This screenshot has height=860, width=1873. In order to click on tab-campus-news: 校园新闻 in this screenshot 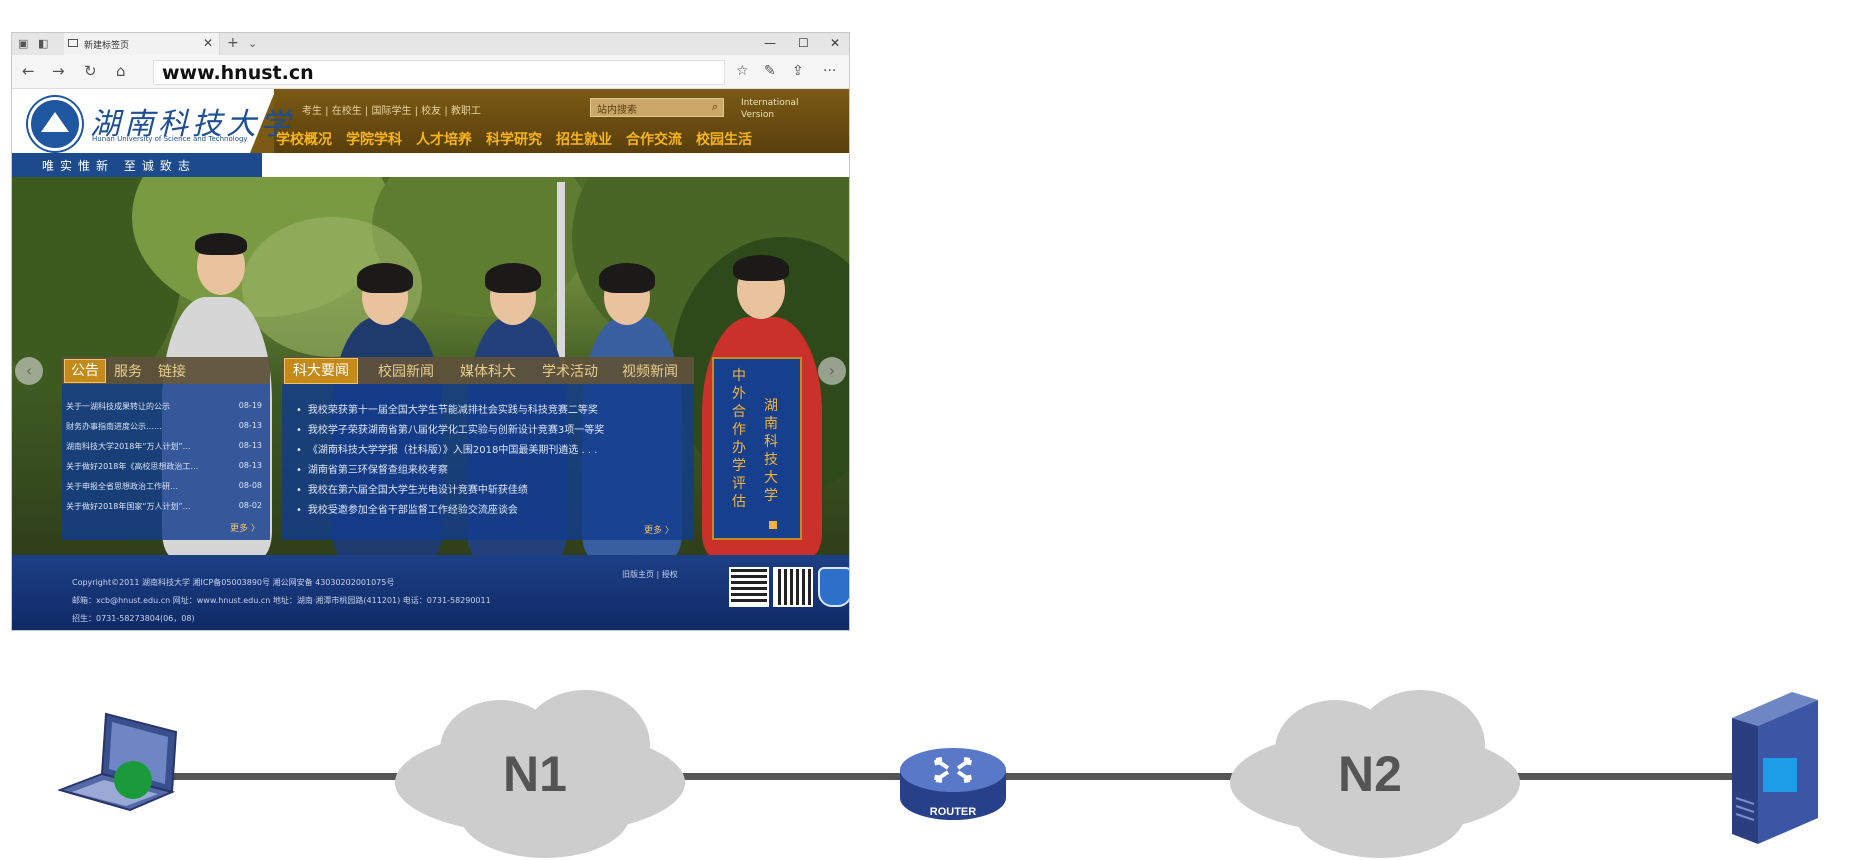, I will do `click(406, 371)`.